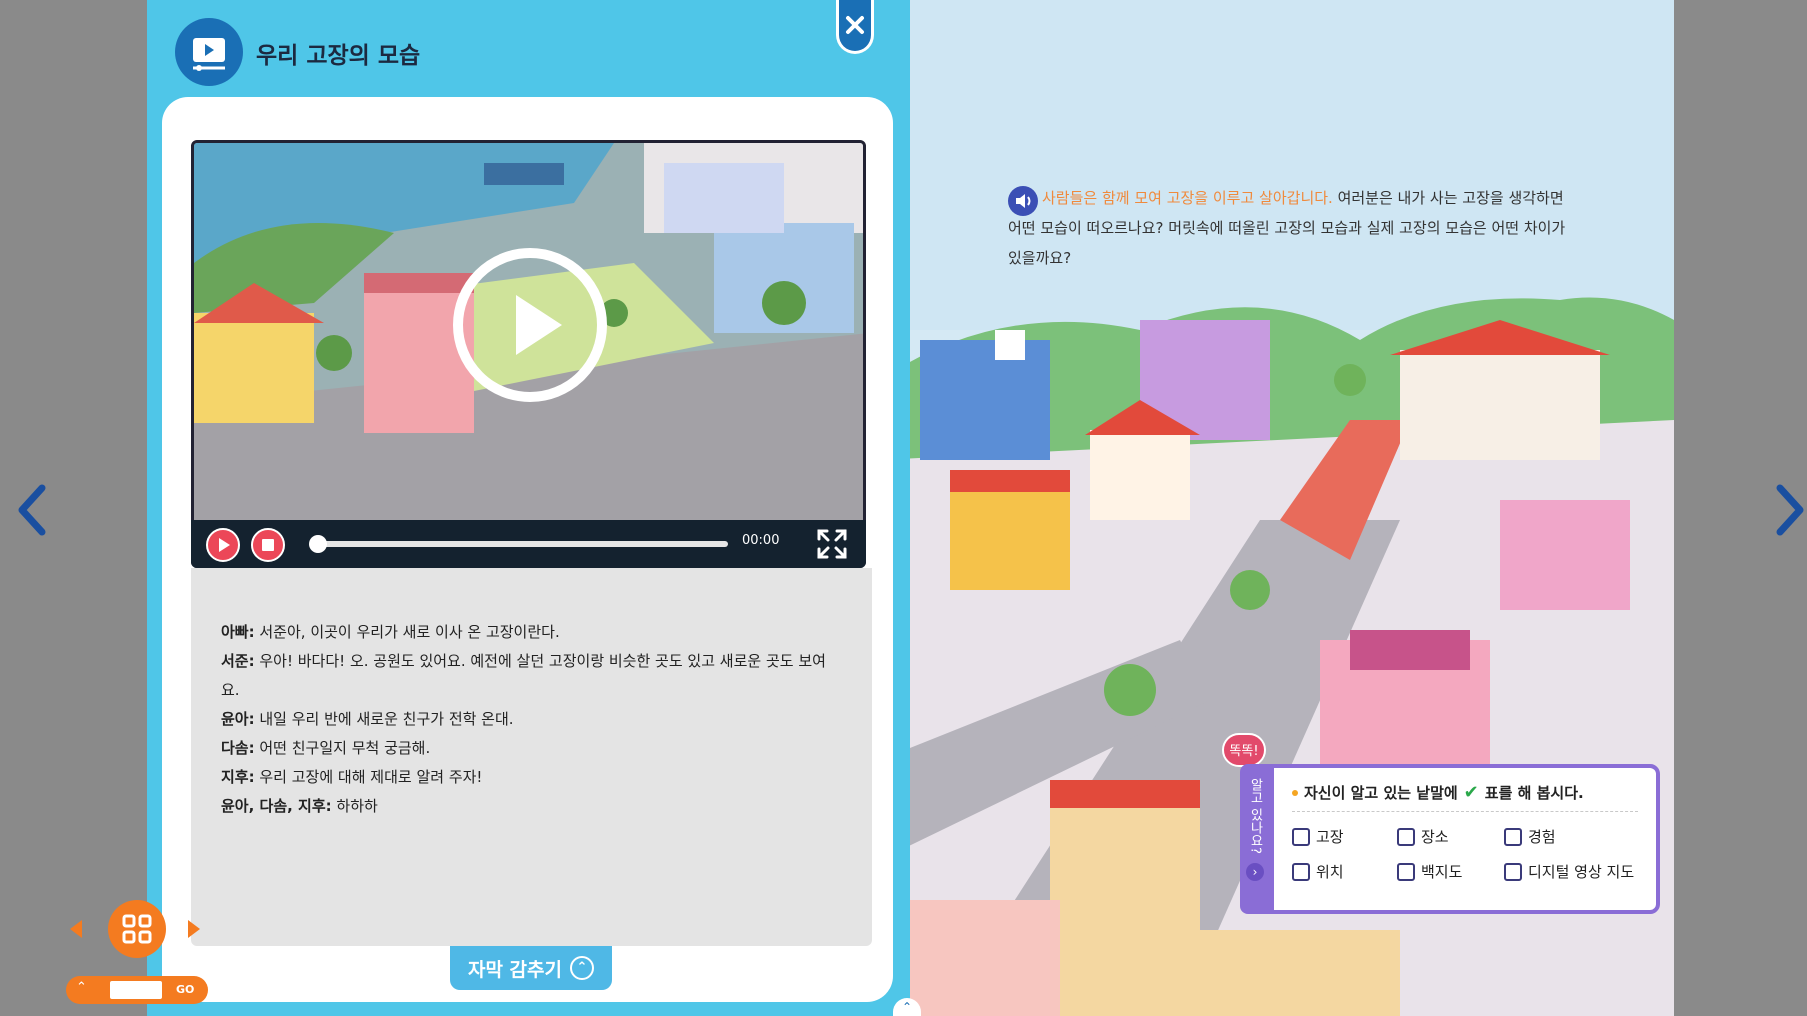 This screenshot has height=1016, width=1807. I want to click on close-icon, so click(855, 25).